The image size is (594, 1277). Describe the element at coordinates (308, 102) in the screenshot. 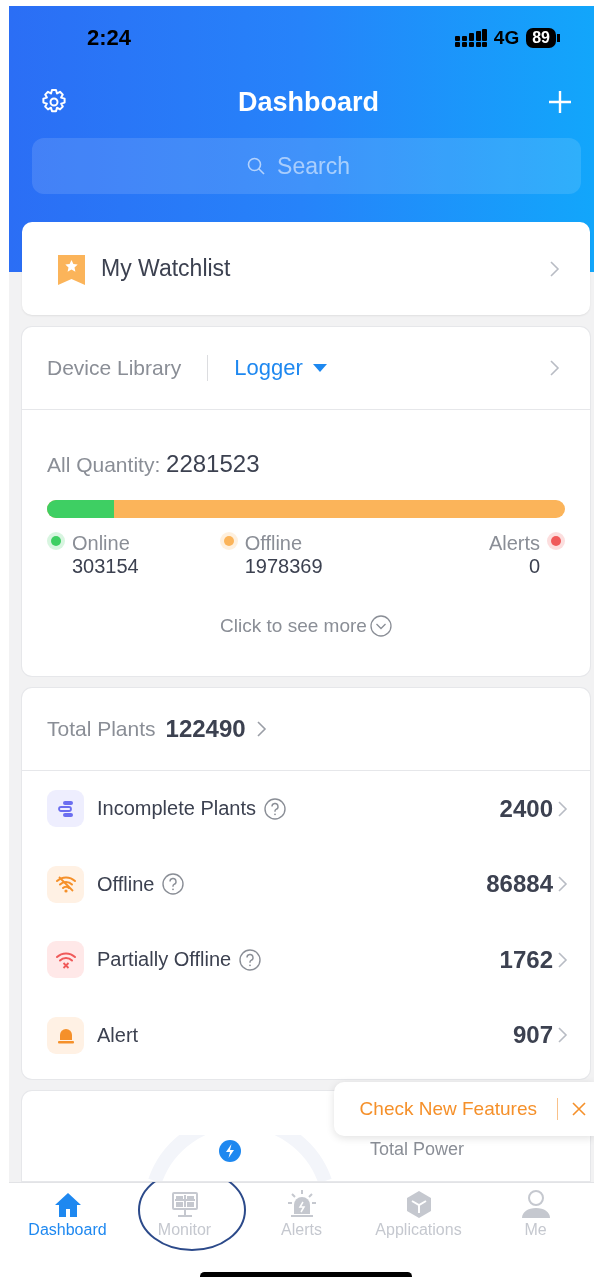

I see `page-title: Dashboard` at that location.